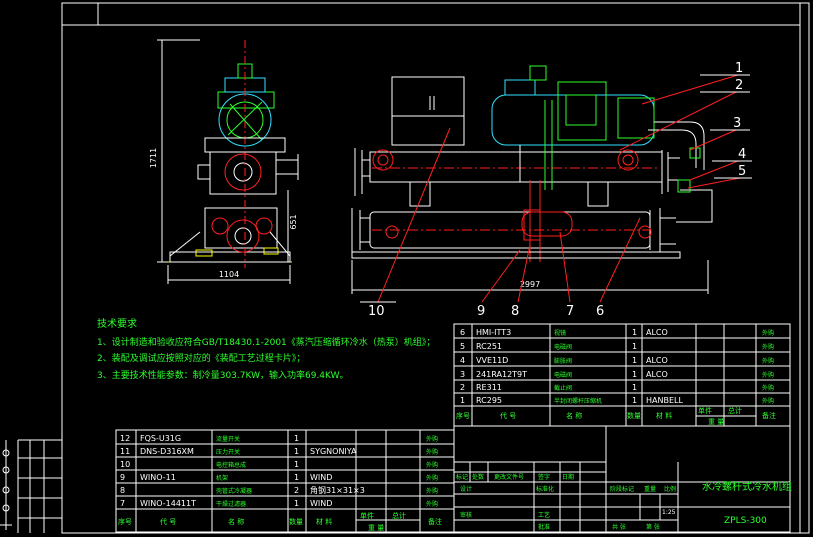 This screenshot has width=813, height=537. I want to click on bom-lower-h-no: 序号, so click(125, 521).